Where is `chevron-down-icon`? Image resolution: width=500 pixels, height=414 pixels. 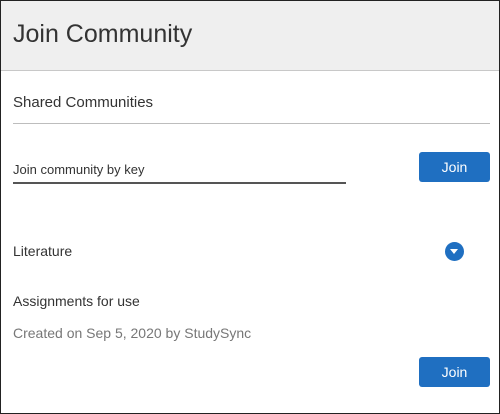 chevron-down-icon is located at coordinates (454, 251).